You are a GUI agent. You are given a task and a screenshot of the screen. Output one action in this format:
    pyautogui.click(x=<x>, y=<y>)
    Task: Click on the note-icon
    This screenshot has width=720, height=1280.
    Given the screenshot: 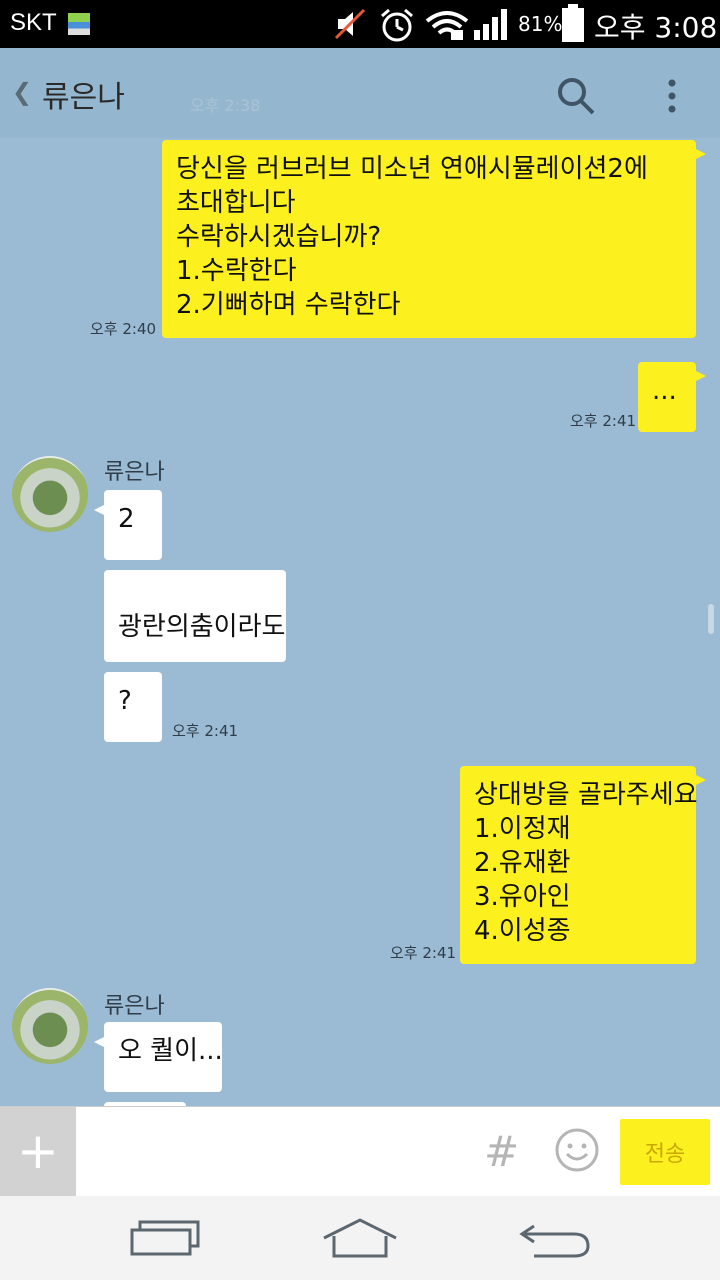 What is the action you would take?
    pyautogui.click(x=79, y=24)
    